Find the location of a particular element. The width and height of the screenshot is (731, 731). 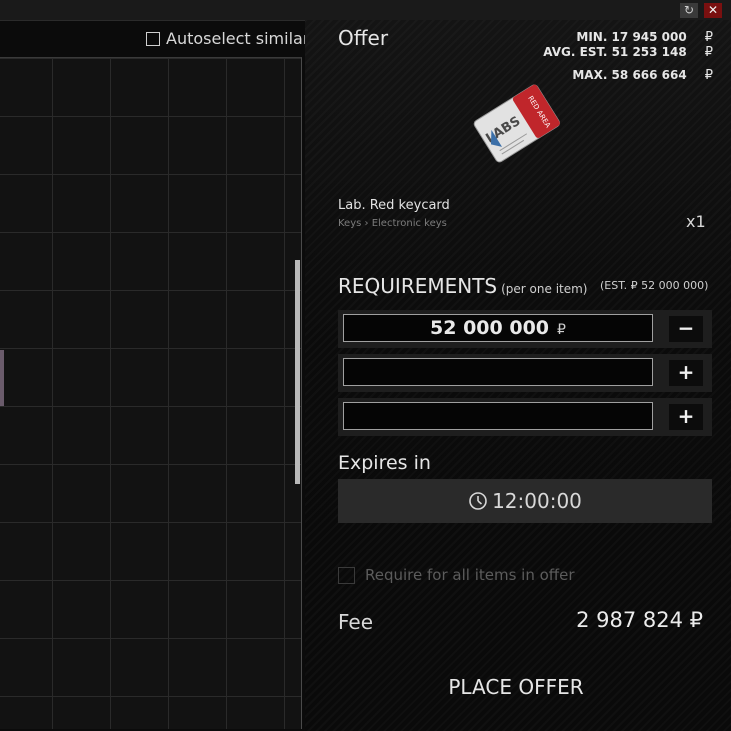

item-category-breadcrumb: Keys › Electronic keys is located at coordinates (392, 223).